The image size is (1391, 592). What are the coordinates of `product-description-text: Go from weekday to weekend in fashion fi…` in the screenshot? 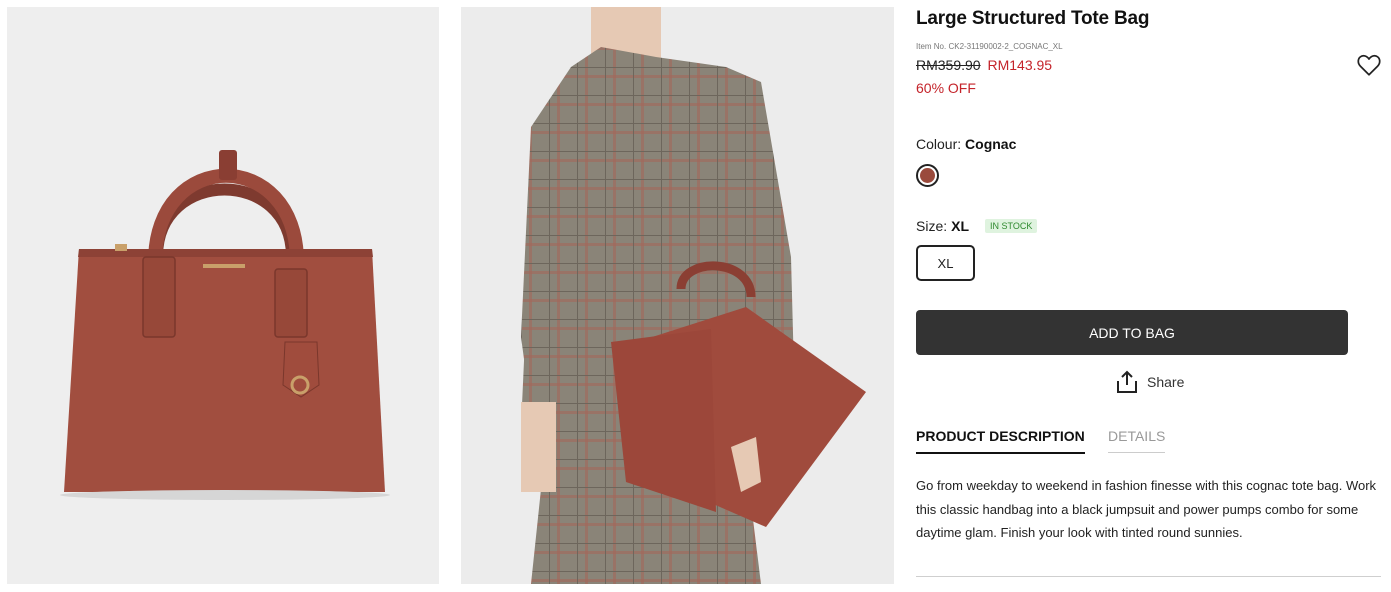 It's located at (1146, 509).